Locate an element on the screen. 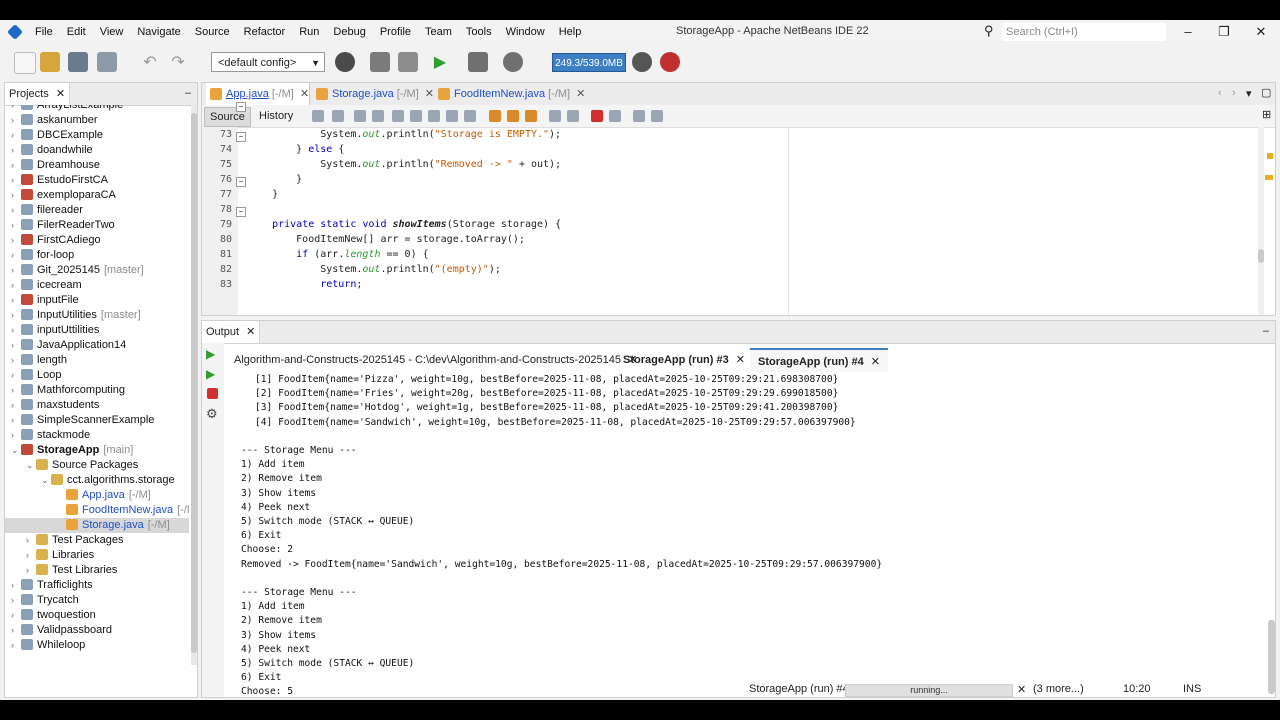  new-project-icon is located at coordinates (50, 62).